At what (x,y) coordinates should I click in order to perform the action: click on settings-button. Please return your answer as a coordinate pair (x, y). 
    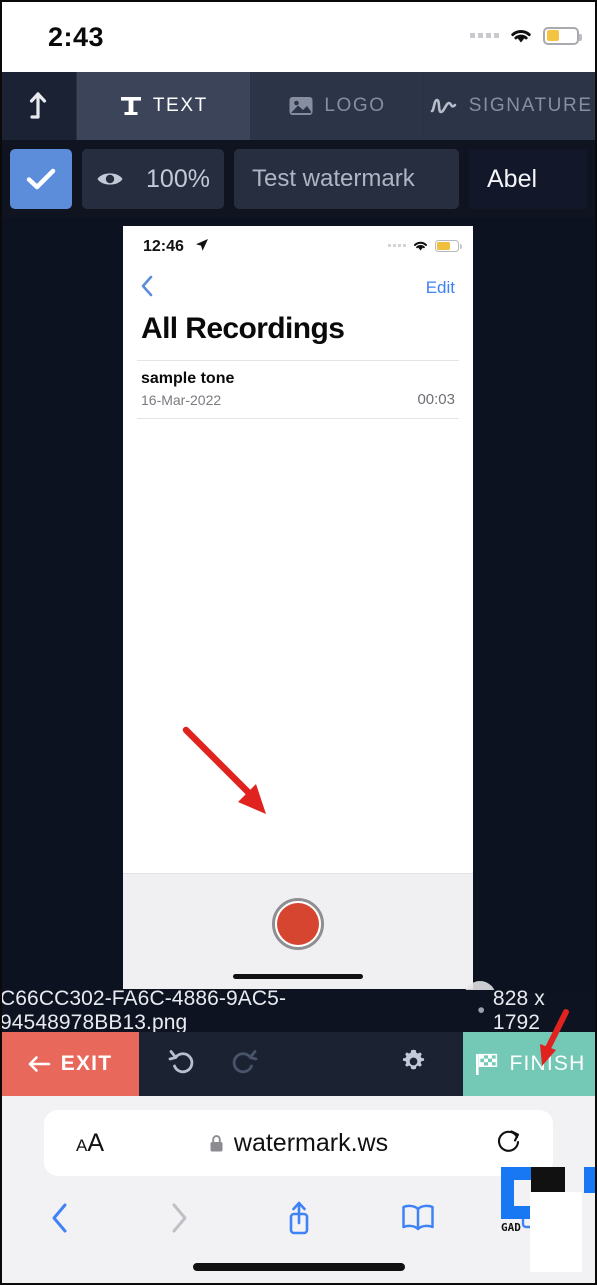
    Looking at the image, I should click on (413, 1064).